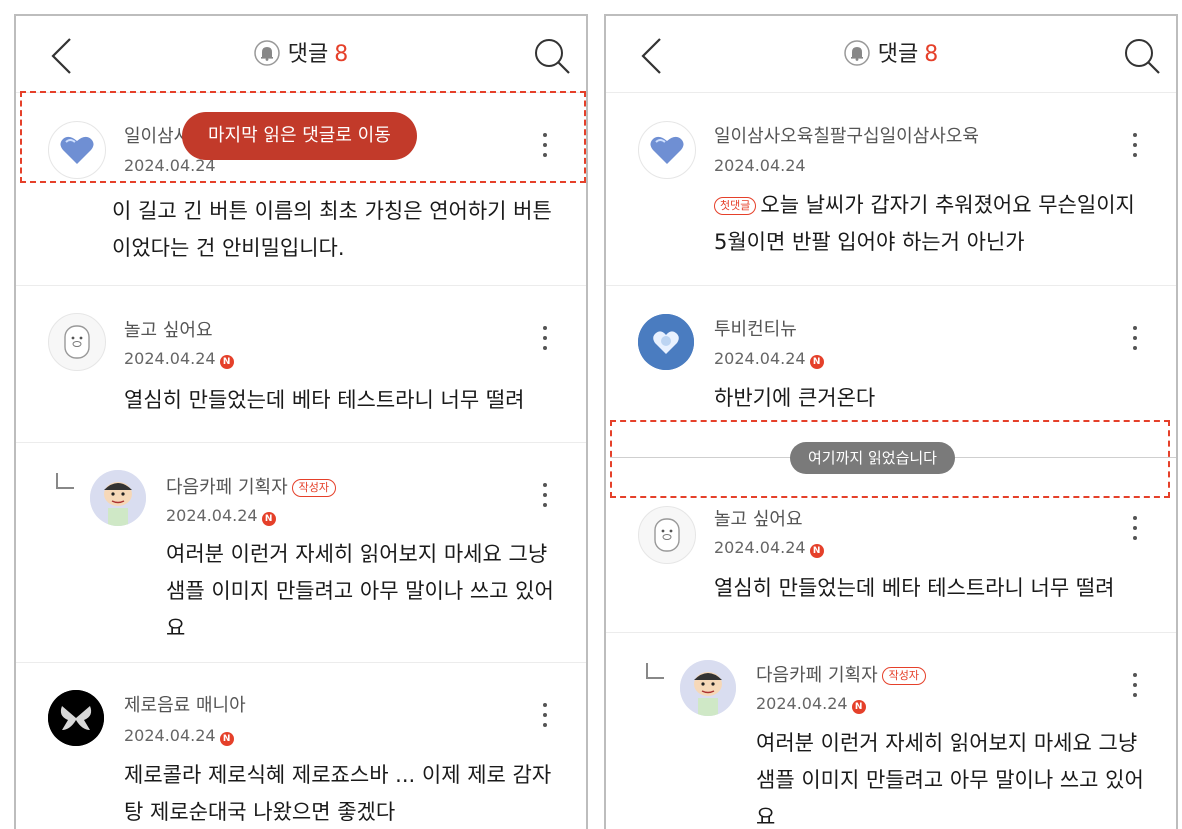 The height and width of the screenshot is (829, 1182). I want to click on author-name: 투비컨티뉴, so click(755, 330).